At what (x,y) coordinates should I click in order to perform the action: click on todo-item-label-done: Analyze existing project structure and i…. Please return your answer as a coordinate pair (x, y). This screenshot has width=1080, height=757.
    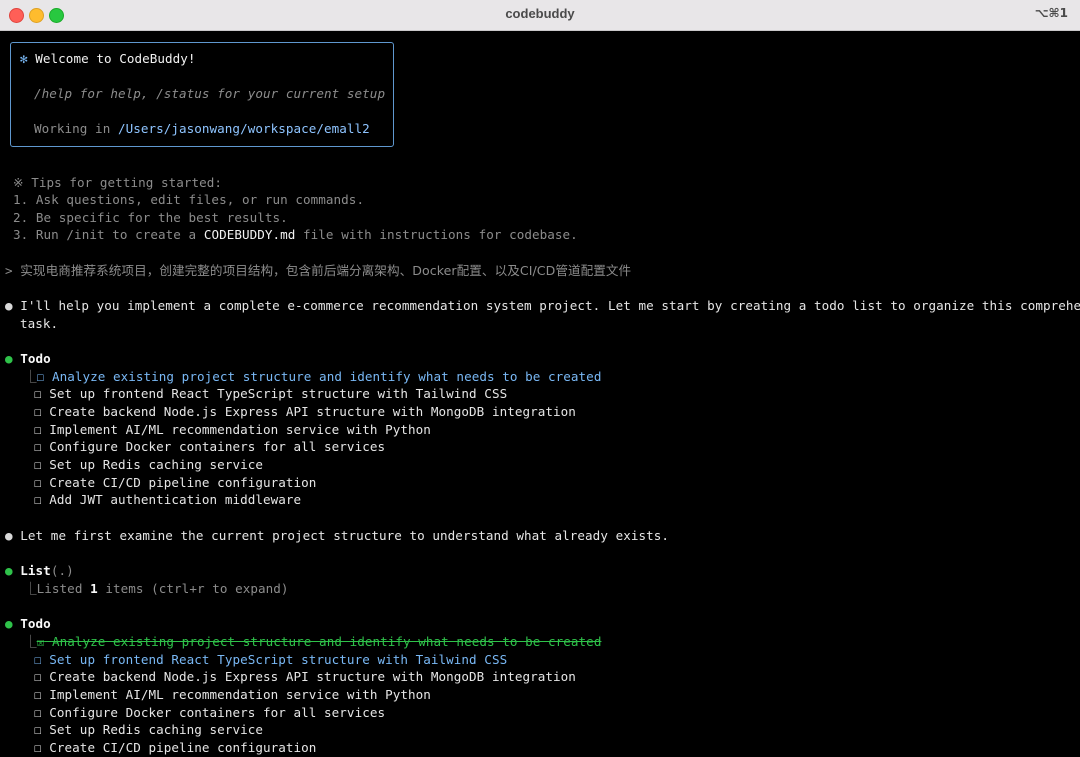
    Looking at the image, I should click on (326, 641).